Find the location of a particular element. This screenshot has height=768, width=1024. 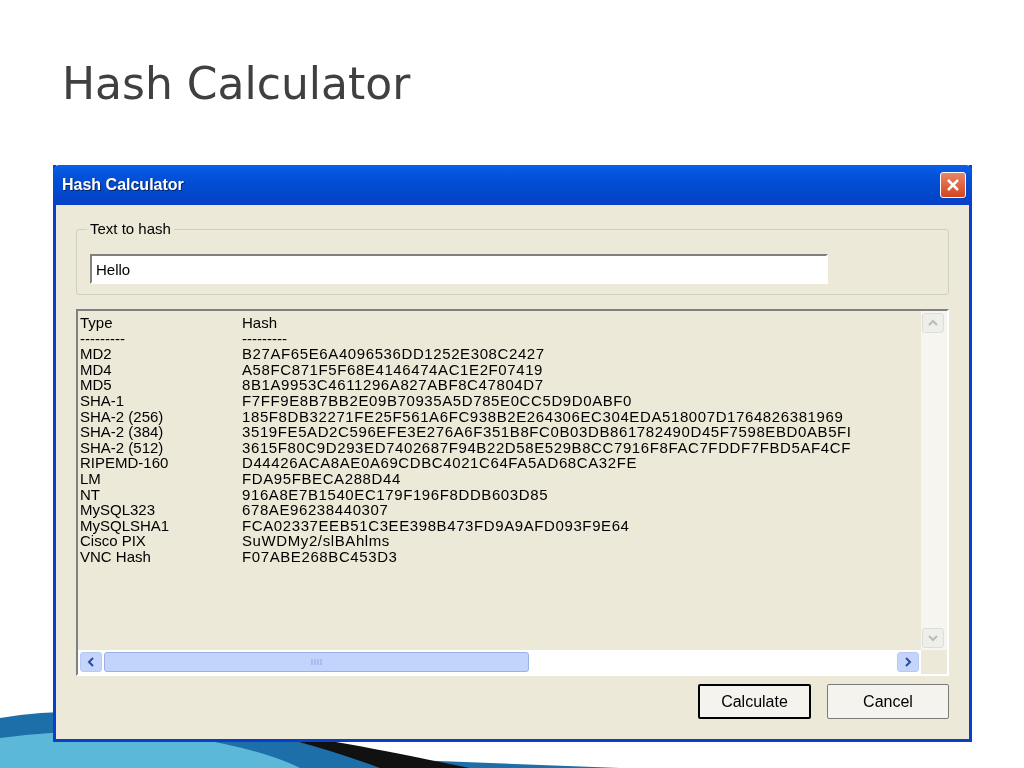

type-text: MD5 is located at coordinates (96, 385).